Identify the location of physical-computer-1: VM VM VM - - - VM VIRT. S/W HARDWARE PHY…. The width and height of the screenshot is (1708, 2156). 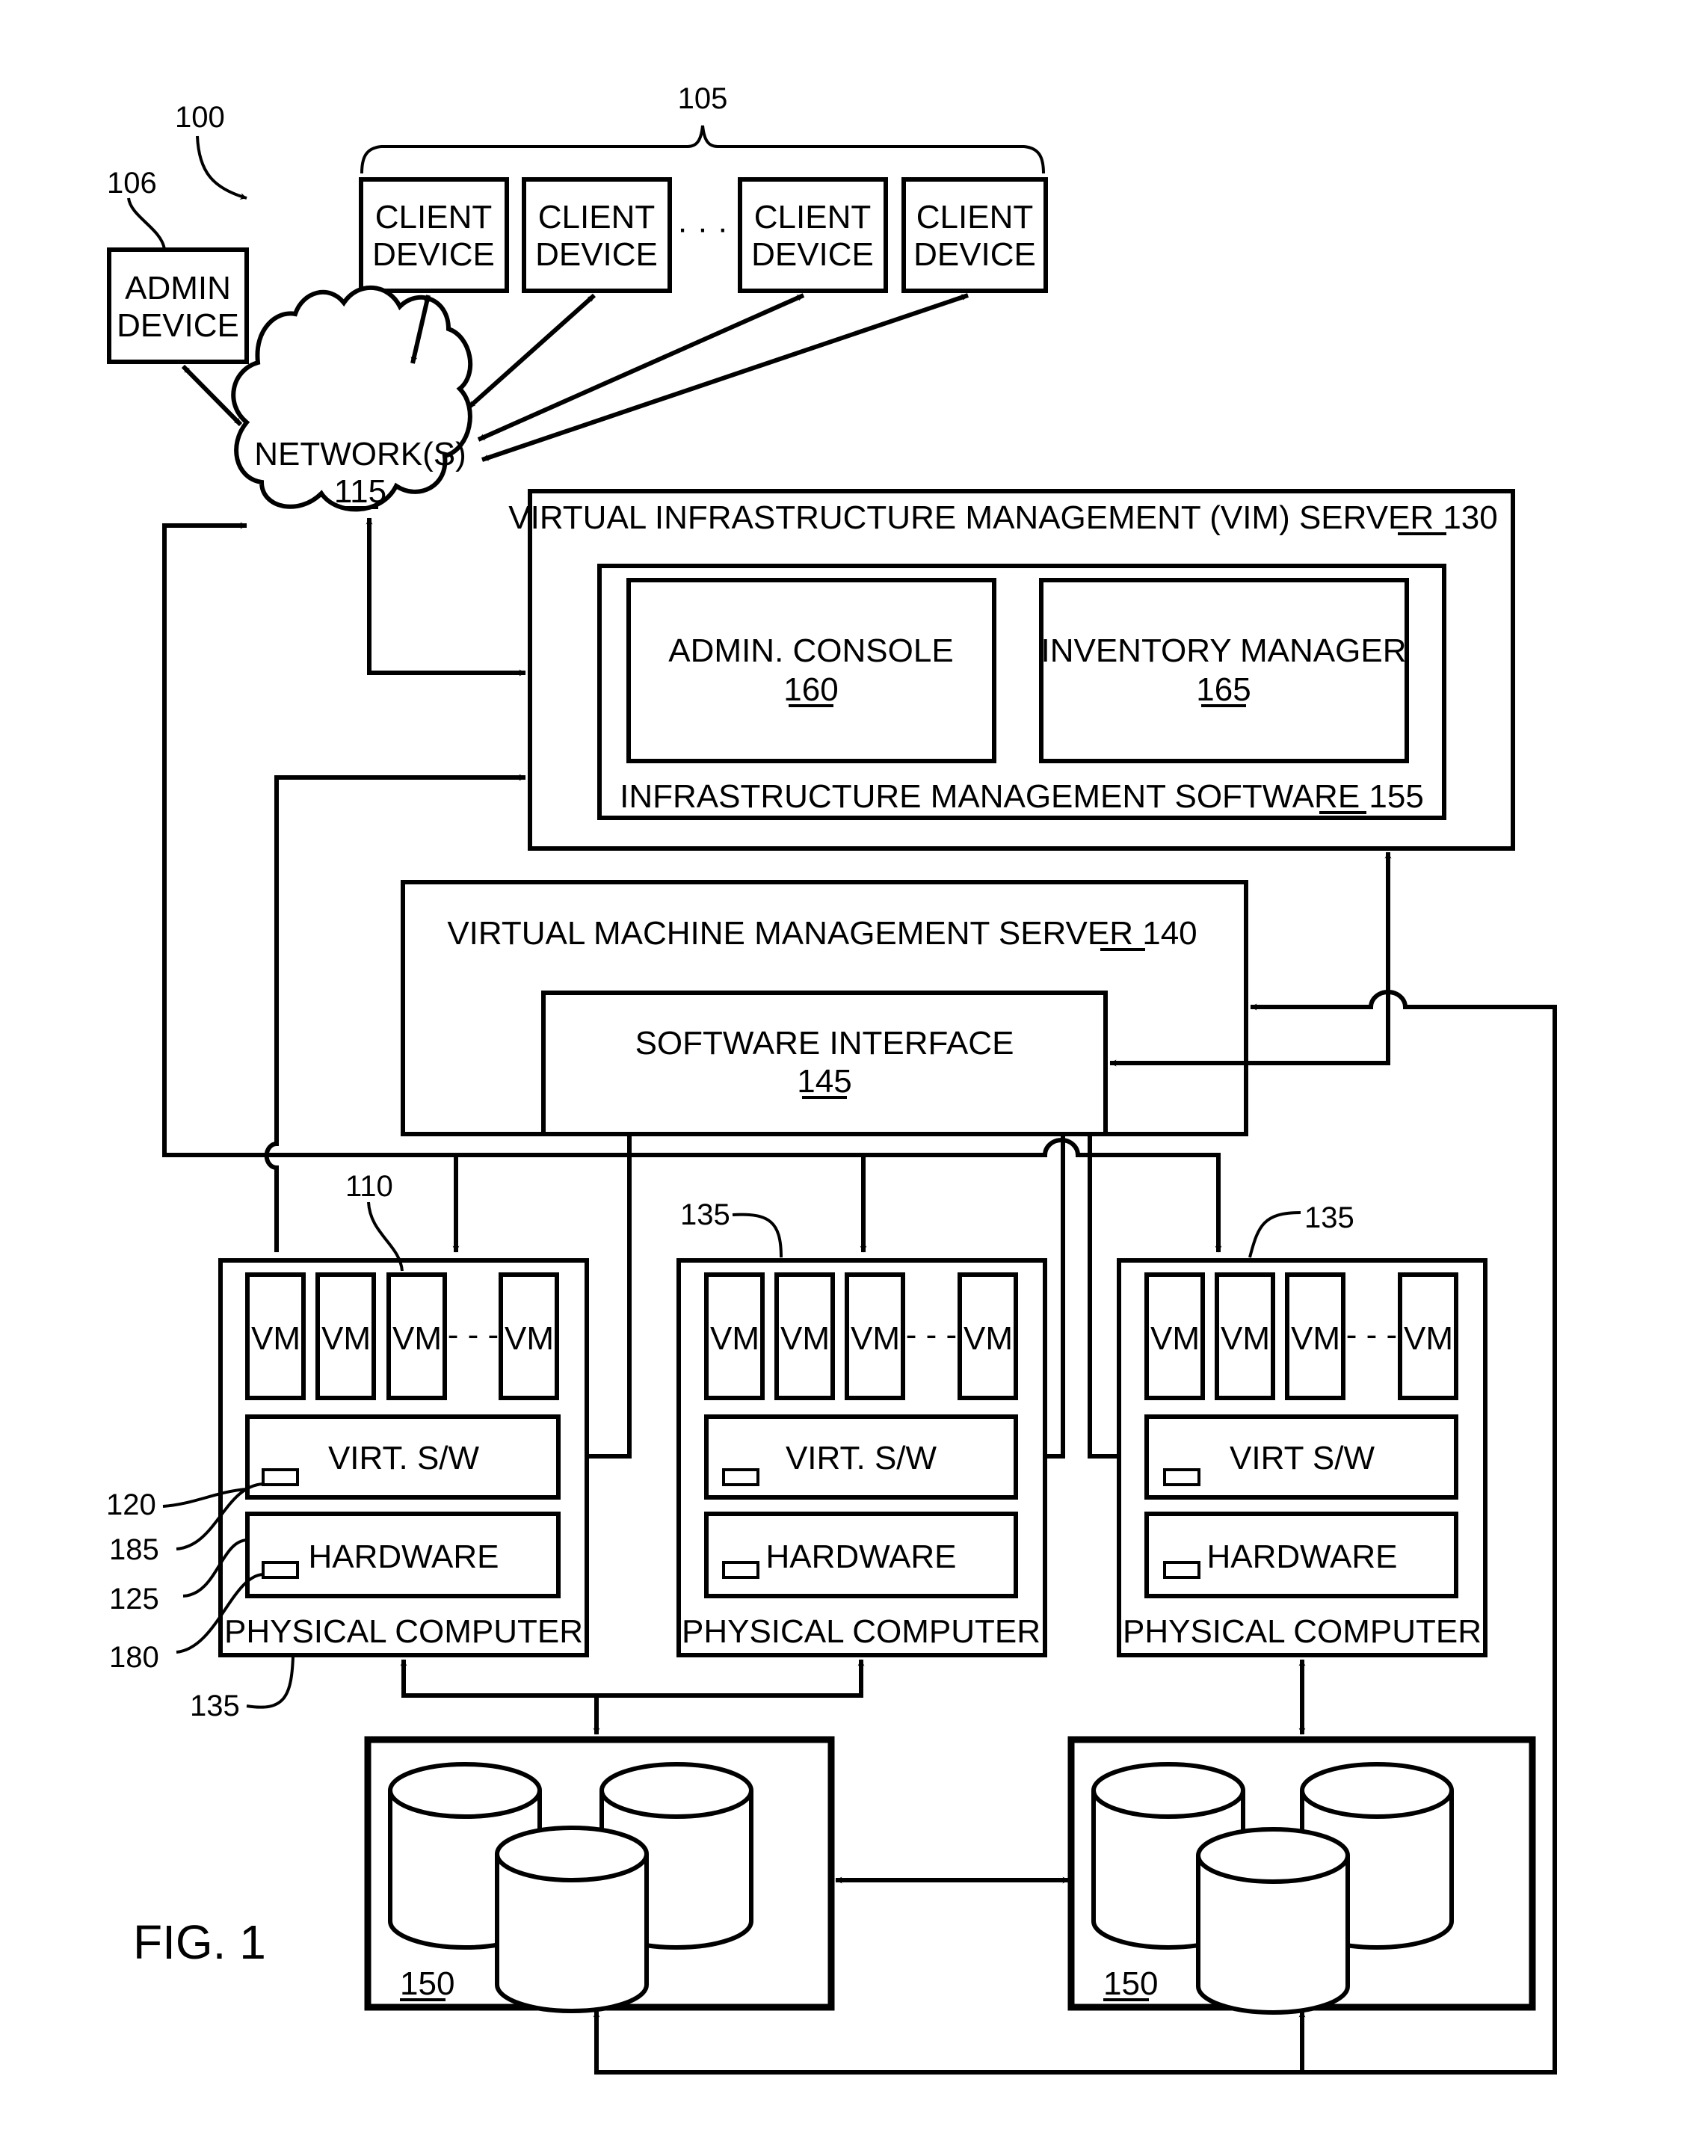
(403, 1457).